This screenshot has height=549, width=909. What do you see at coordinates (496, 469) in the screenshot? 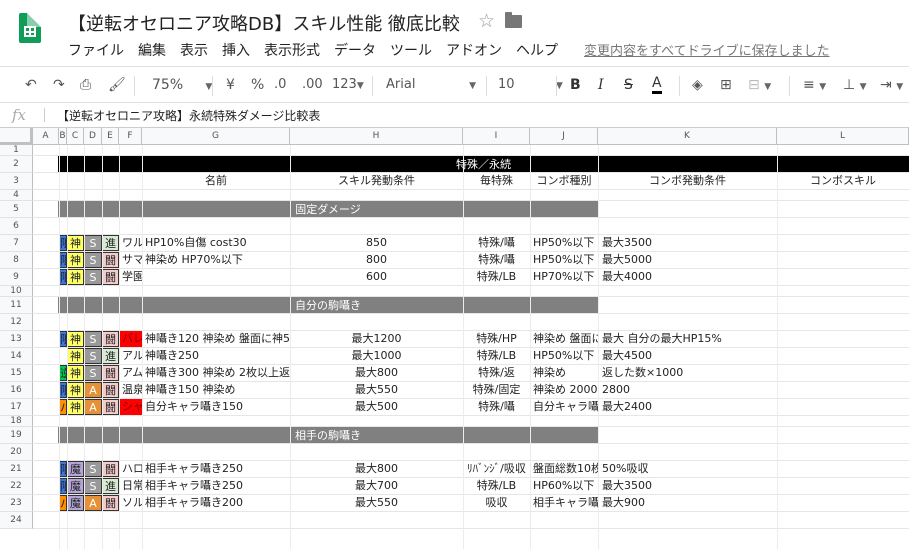
I see `combo-type: ﾘﾊﾞﾝｼﾞ/吸収` at bounding box center [496, 469].